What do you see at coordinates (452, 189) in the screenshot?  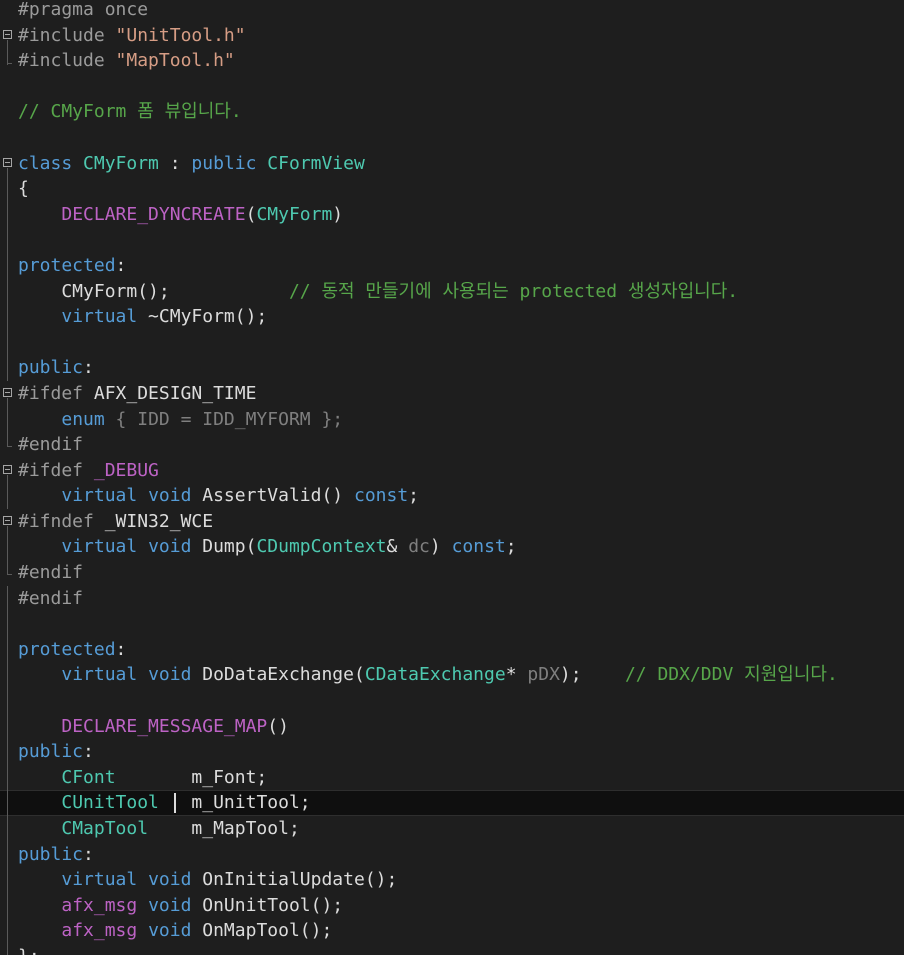 I see `code-line: {` at bounding box center [452, 189].